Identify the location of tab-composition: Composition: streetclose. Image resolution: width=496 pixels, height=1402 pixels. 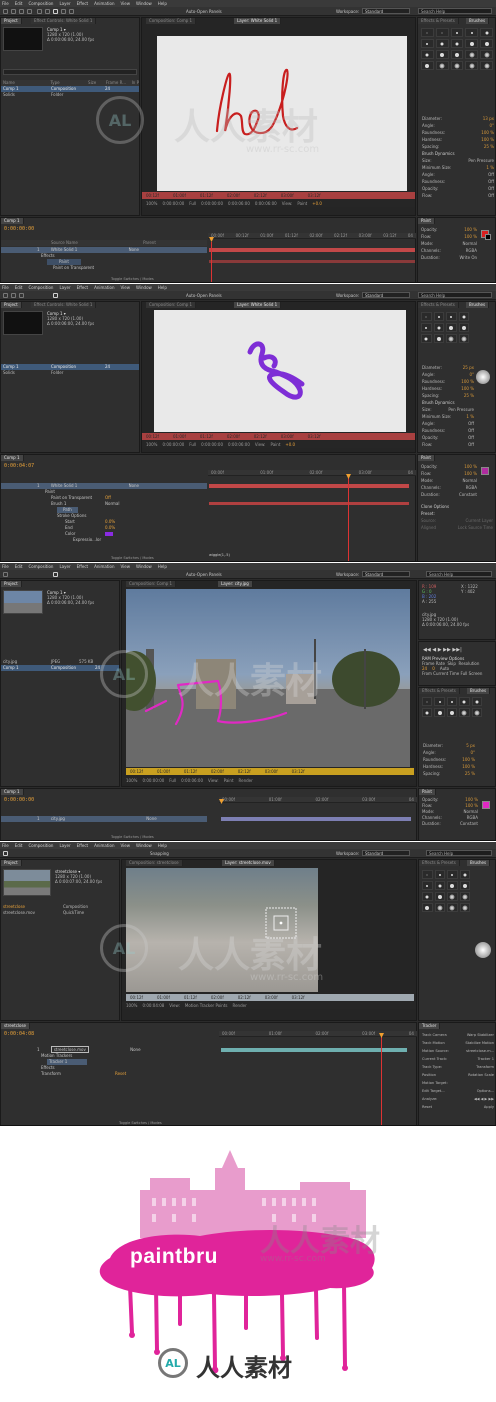
(154, 863).